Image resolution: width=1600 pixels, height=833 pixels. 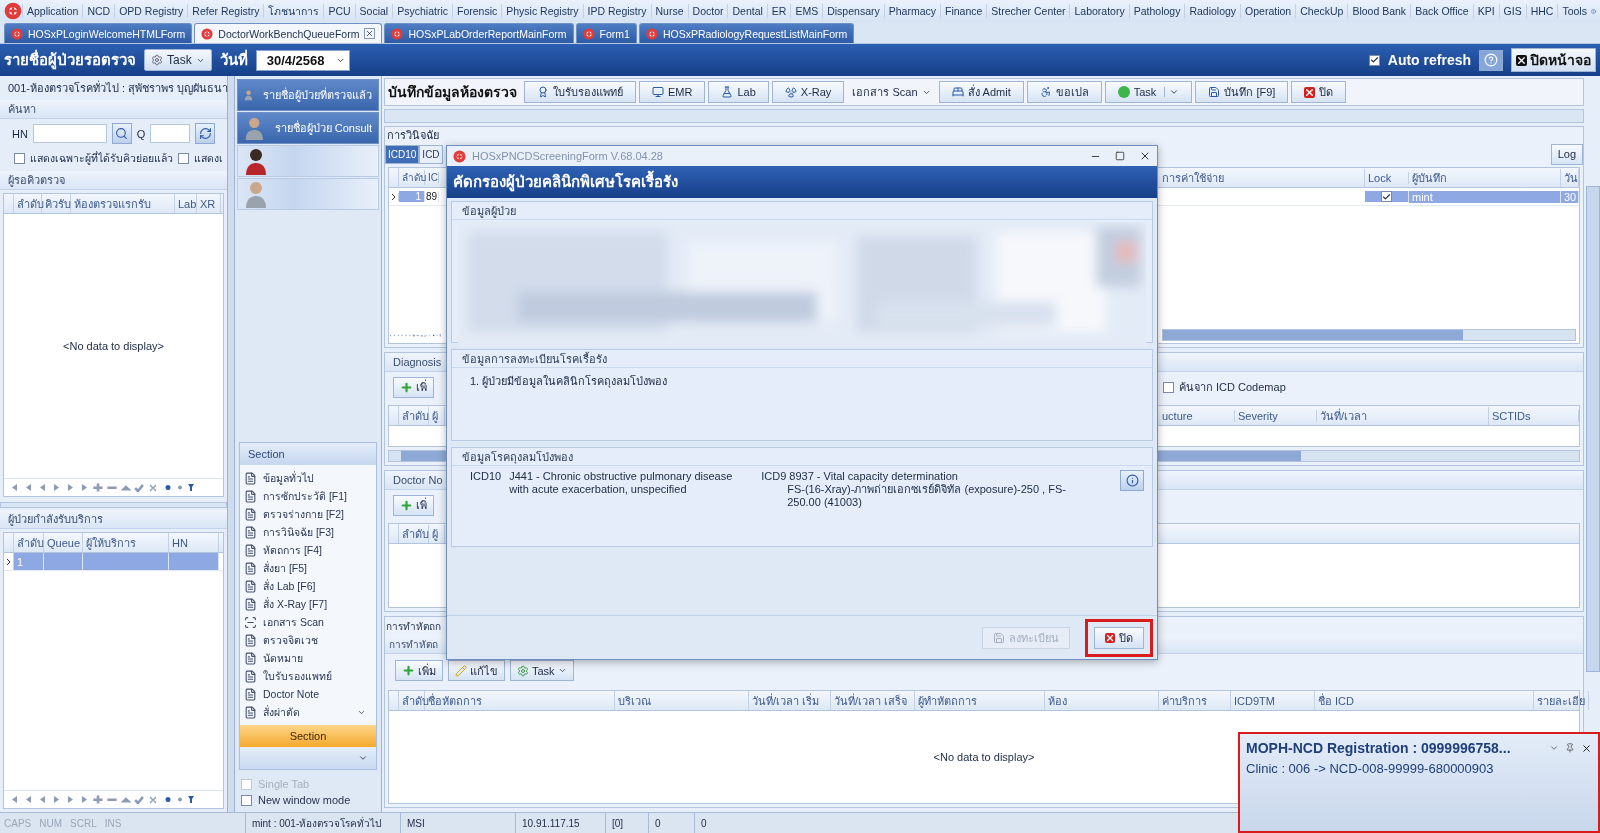 I want to click on group-title: การทำหัตถ, so click(x=413, y=644).